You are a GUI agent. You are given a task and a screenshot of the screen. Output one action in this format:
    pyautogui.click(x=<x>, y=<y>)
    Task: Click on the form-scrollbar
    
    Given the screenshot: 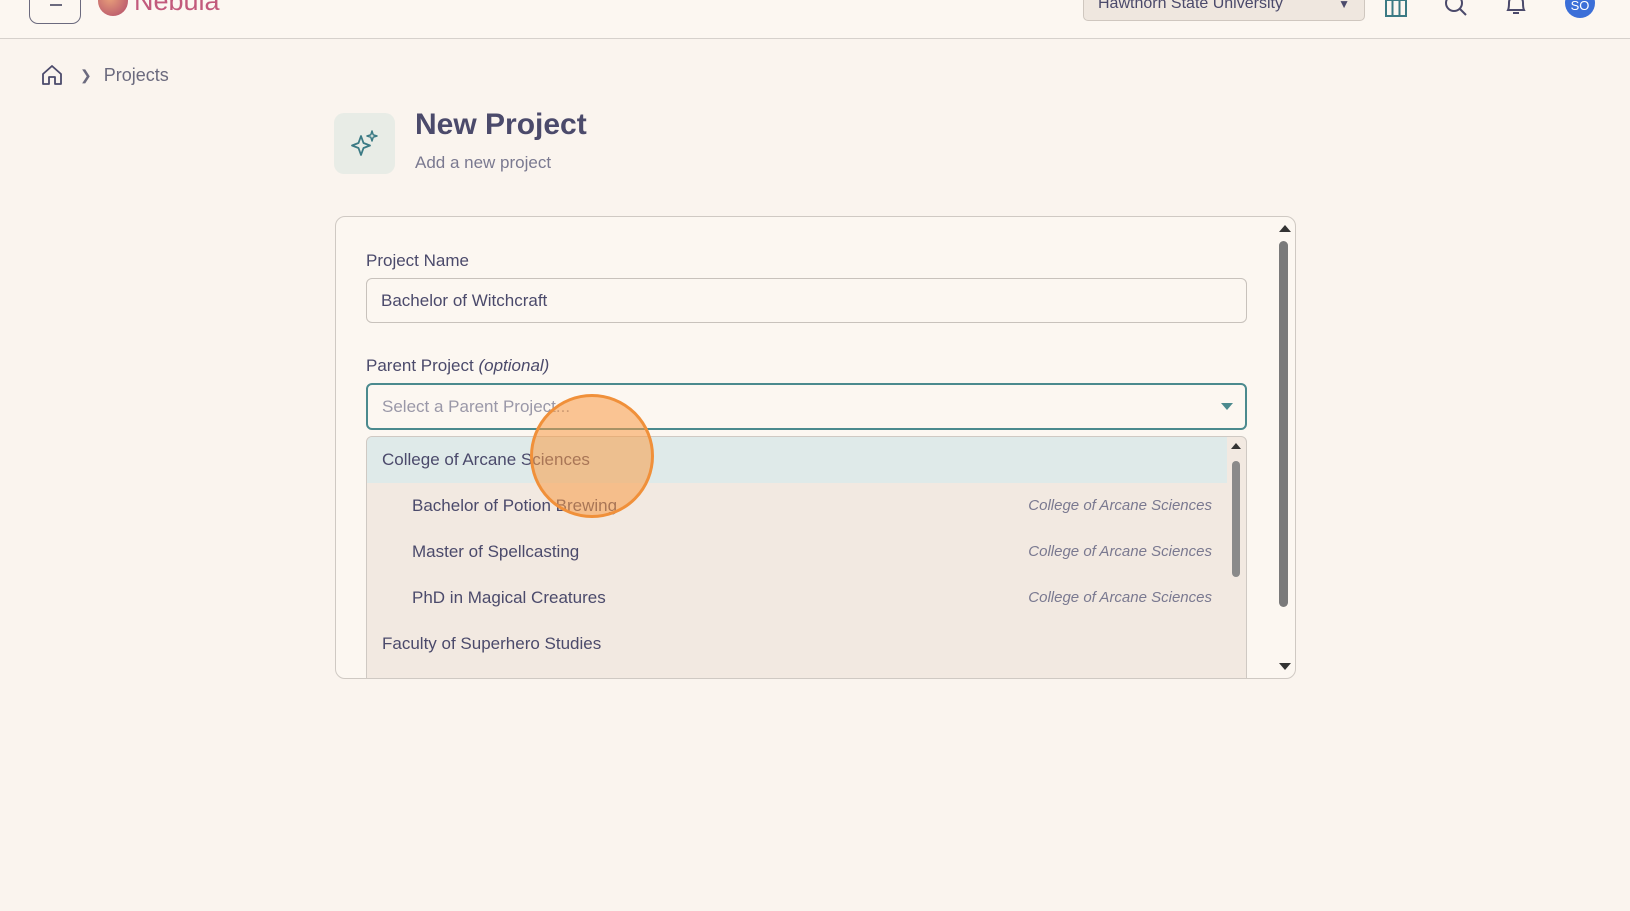 What is the action you would take?
    pyautogui.click(x=1283, y=424)
    